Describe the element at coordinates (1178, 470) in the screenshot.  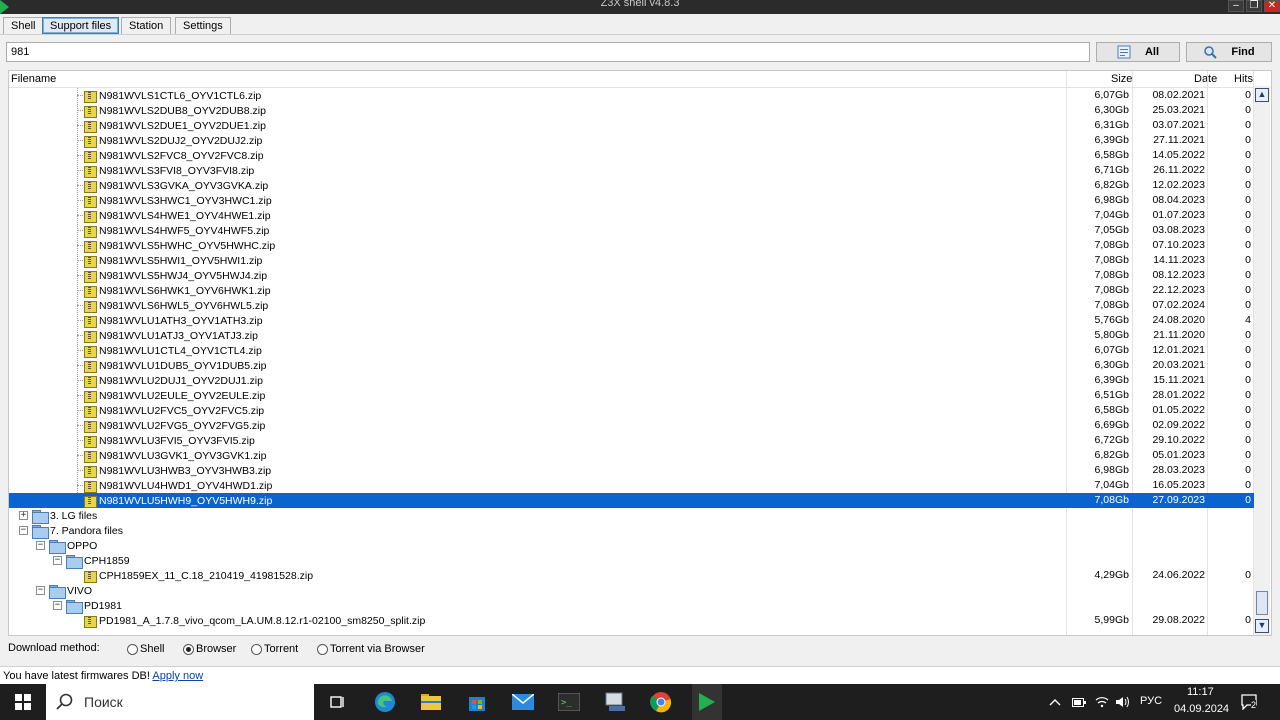
I see `file-date: 28.03.2023` at that location.